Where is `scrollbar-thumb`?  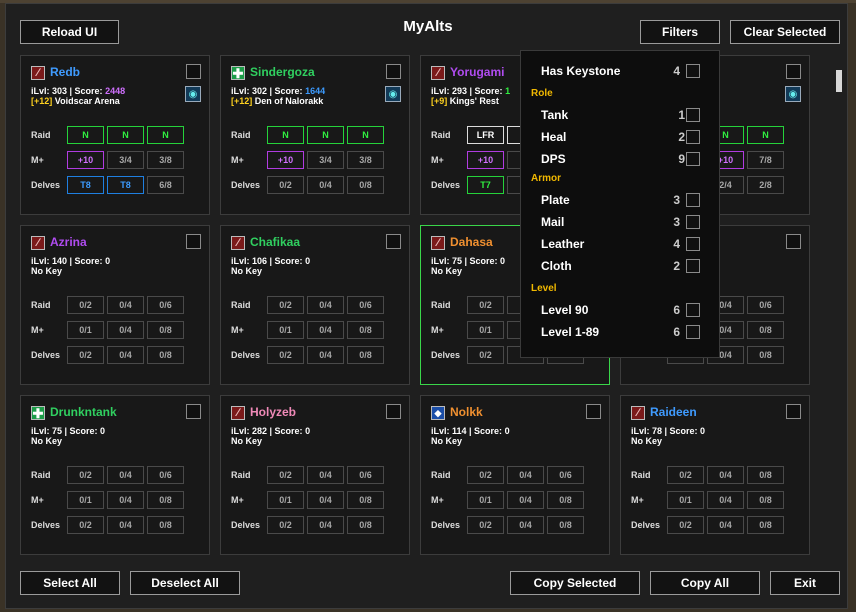 scrollbar-thumb is located at coordinates (839, 81).